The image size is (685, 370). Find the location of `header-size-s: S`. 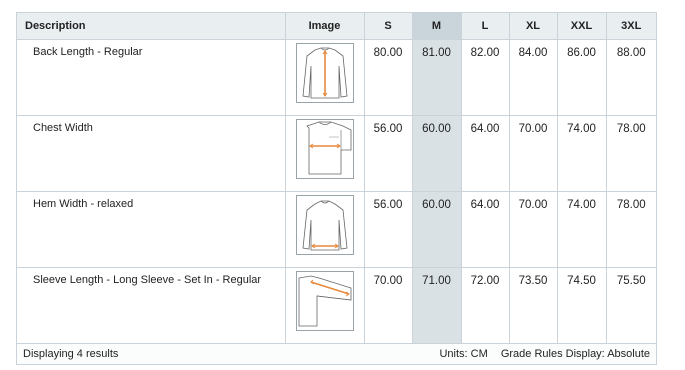

header-size-s: S is located at coordinates (388, 26).